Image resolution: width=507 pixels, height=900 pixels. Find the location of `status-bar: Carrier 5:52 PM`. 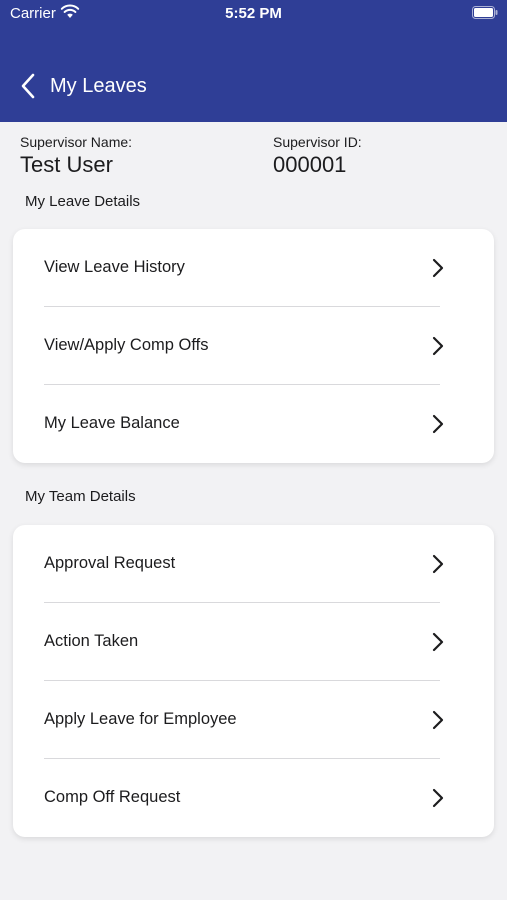

status-bar: Carrier 5:52 PM is located at coordinates (253, 14).